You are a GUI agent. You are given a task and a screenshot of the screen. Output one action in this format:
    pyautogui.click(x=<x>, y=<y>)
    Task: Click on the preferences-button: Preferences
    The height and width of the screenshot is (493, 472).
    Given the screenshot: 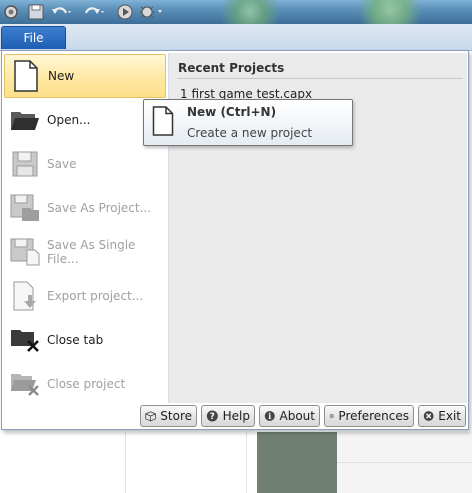 What is the action you would take?
    pyautogui.click(x=369, y=416)
    